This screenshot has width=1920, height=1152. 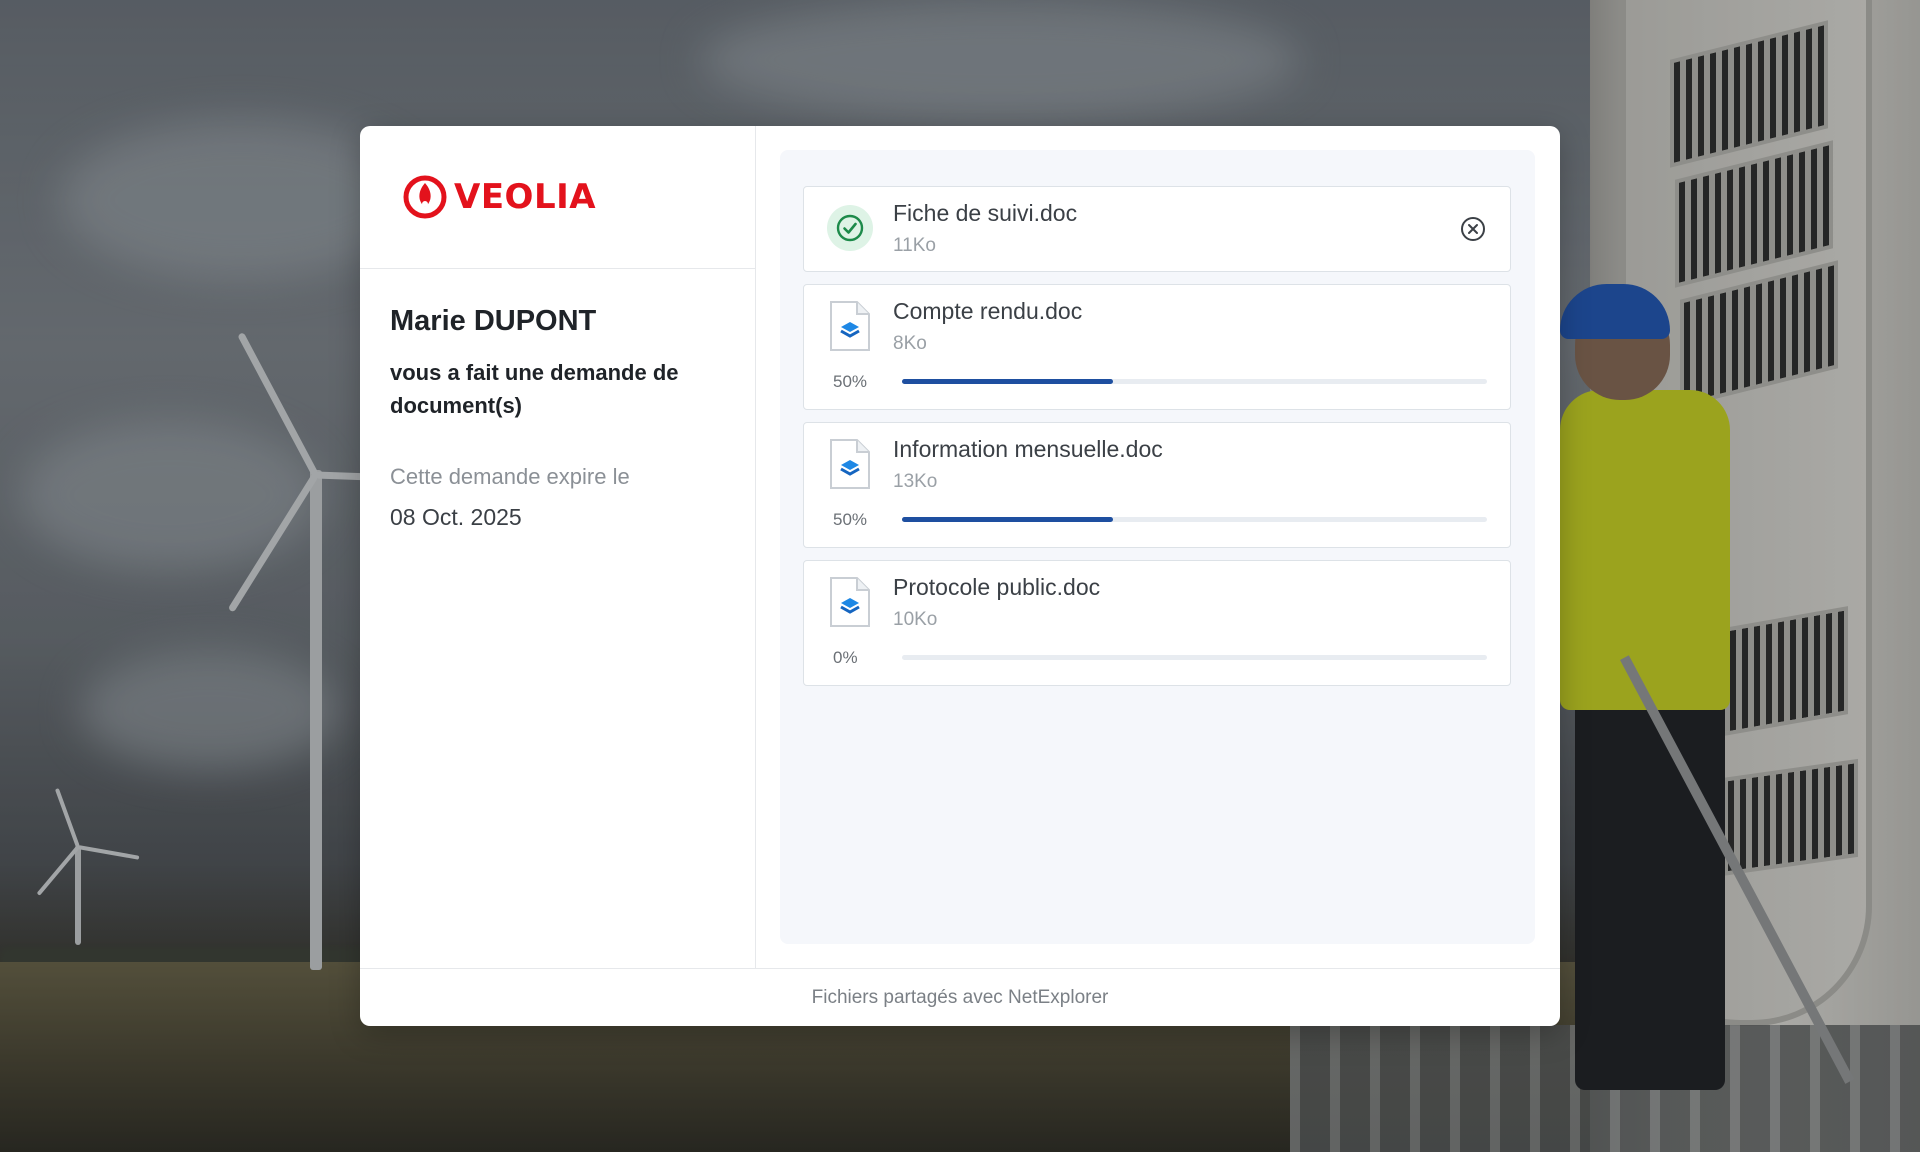 I want to click on remove-file-button, so click(x=1473, y=229).